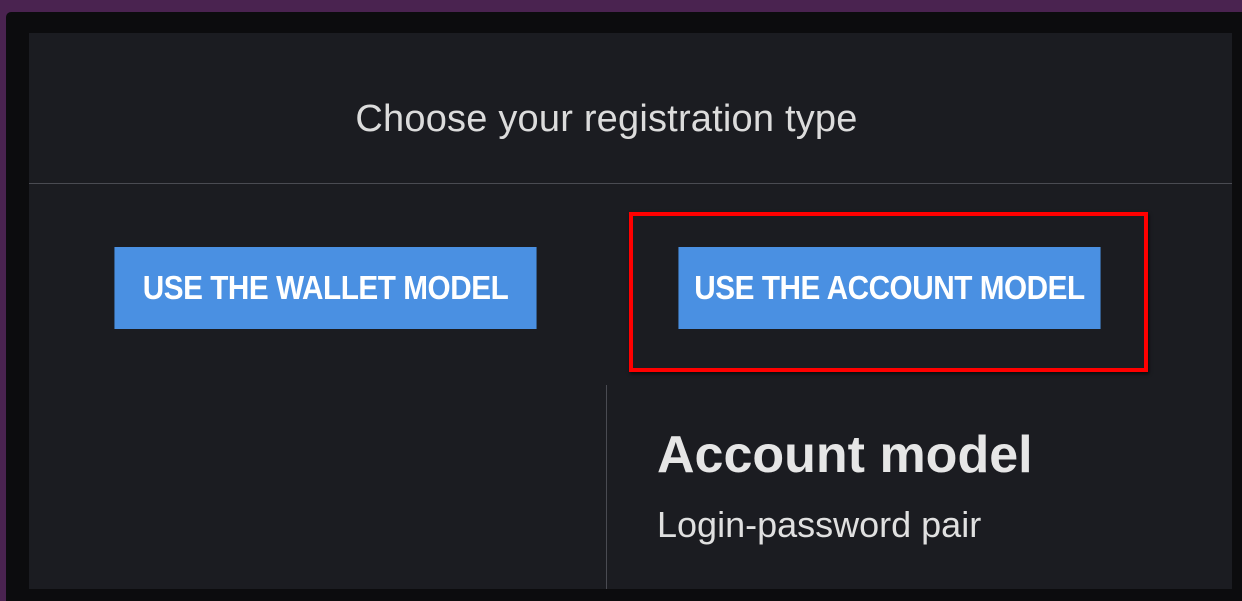 This screenshot has width=1242, height=601. I want to click on account-model-heading: Account model, so click(845, 455).